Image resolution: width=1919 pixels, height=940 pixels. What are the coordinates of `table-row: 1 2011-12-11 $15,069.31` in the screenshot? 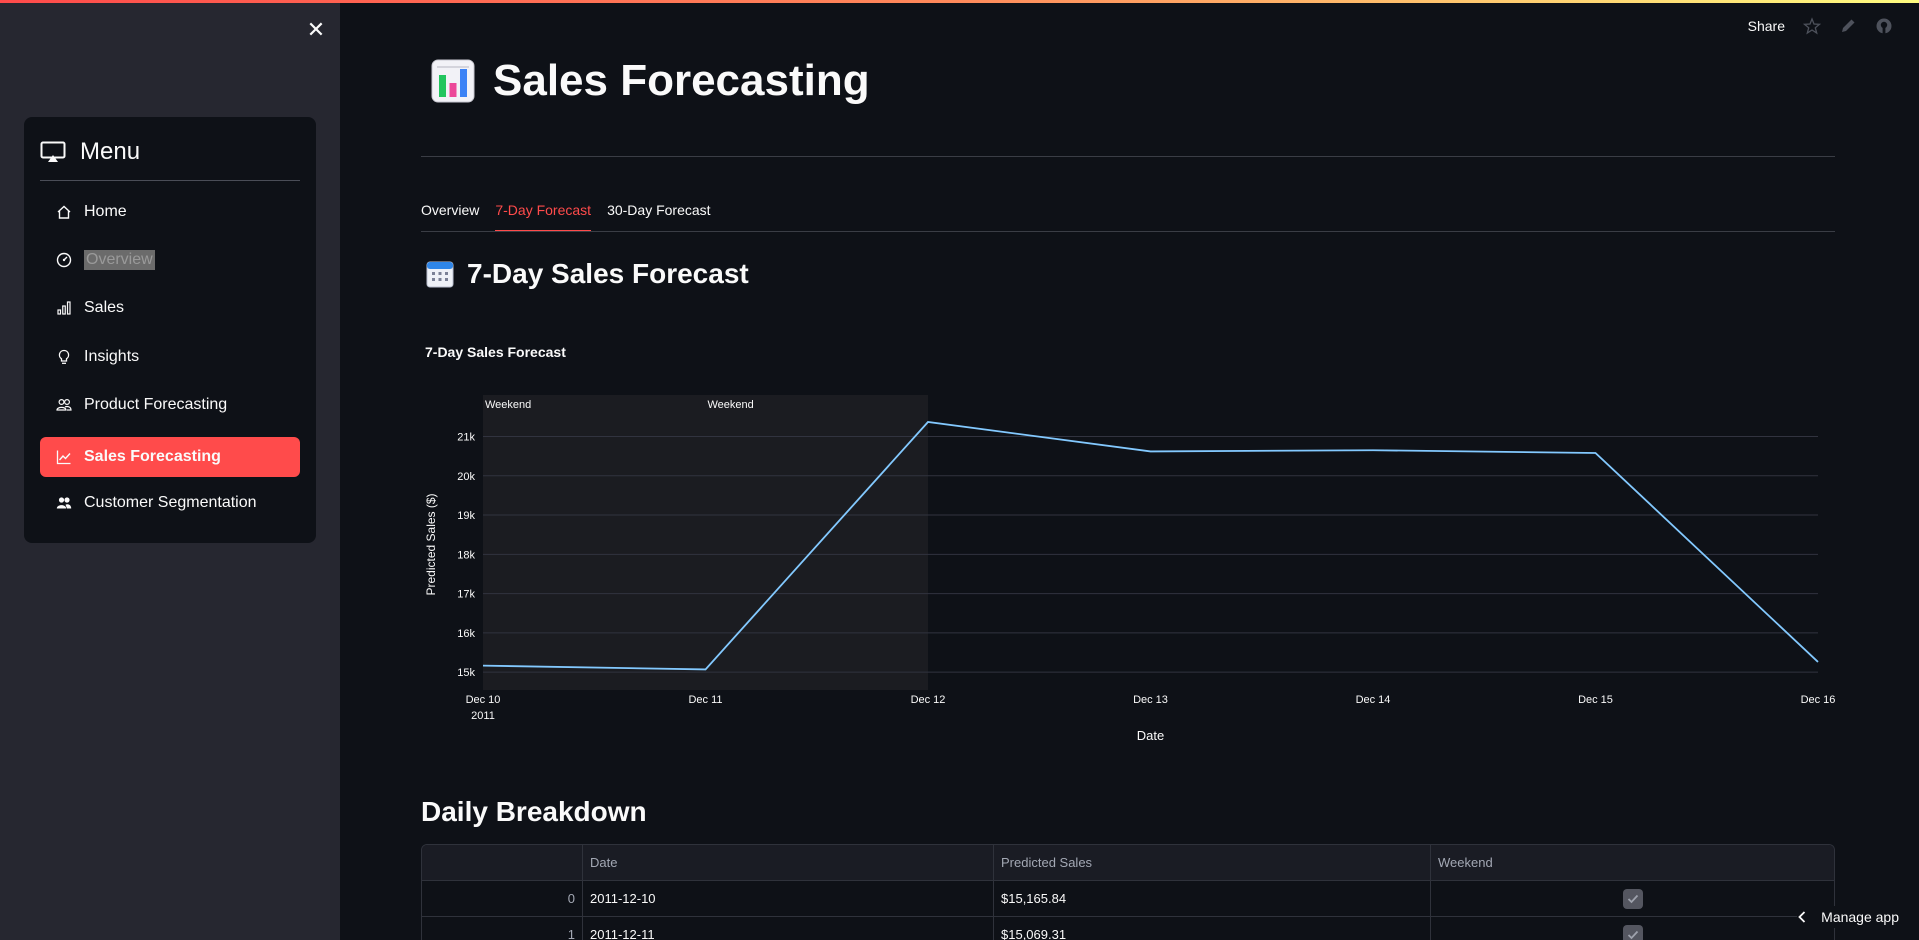 It's located at (1128, 928).